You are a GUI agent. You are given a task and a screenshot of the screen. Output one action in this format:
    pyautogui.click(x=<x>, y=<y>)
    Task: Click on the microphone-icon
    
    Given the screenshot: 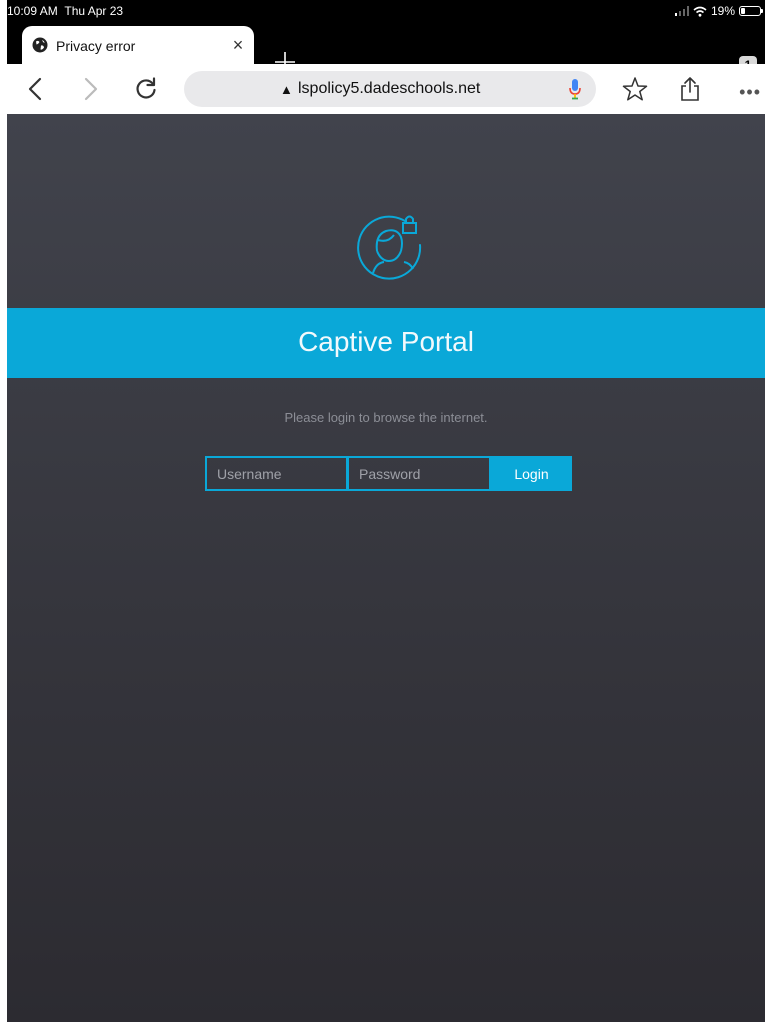 What is the action you would take?
    pyautogui.click(x=575, y=89)
    